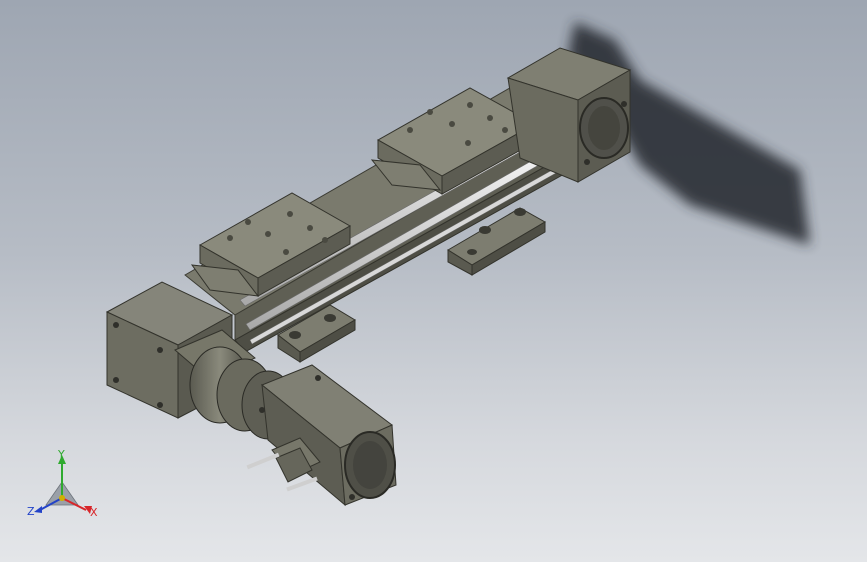  Describe the element at coordinates (62, 483) in the screenshot. I see `axis-triad: Y X Z` at that location.